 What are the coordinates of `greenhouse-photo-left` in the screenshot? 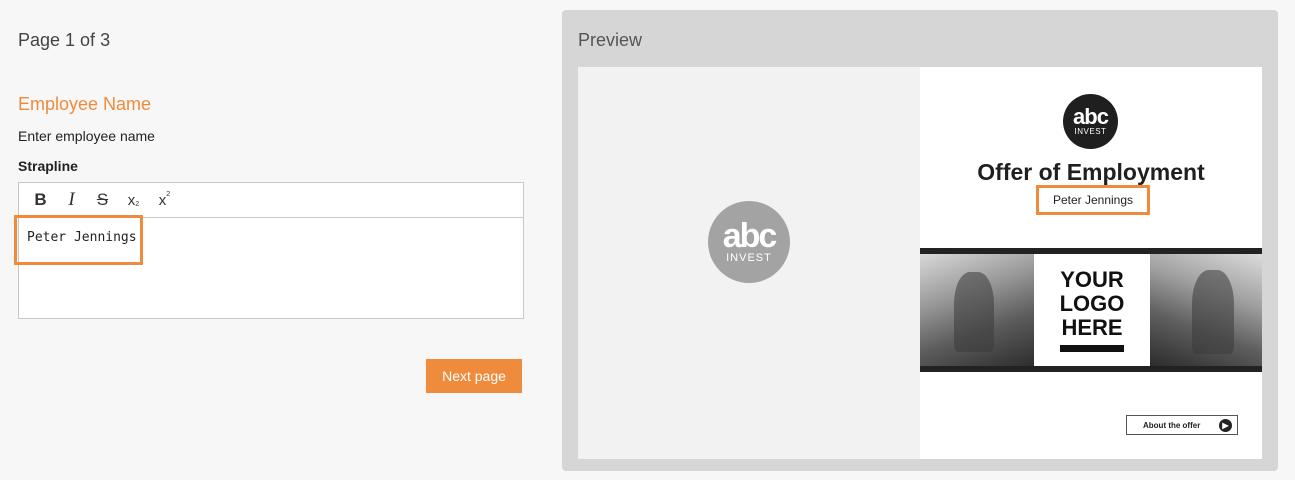 It's located at (977, 310).